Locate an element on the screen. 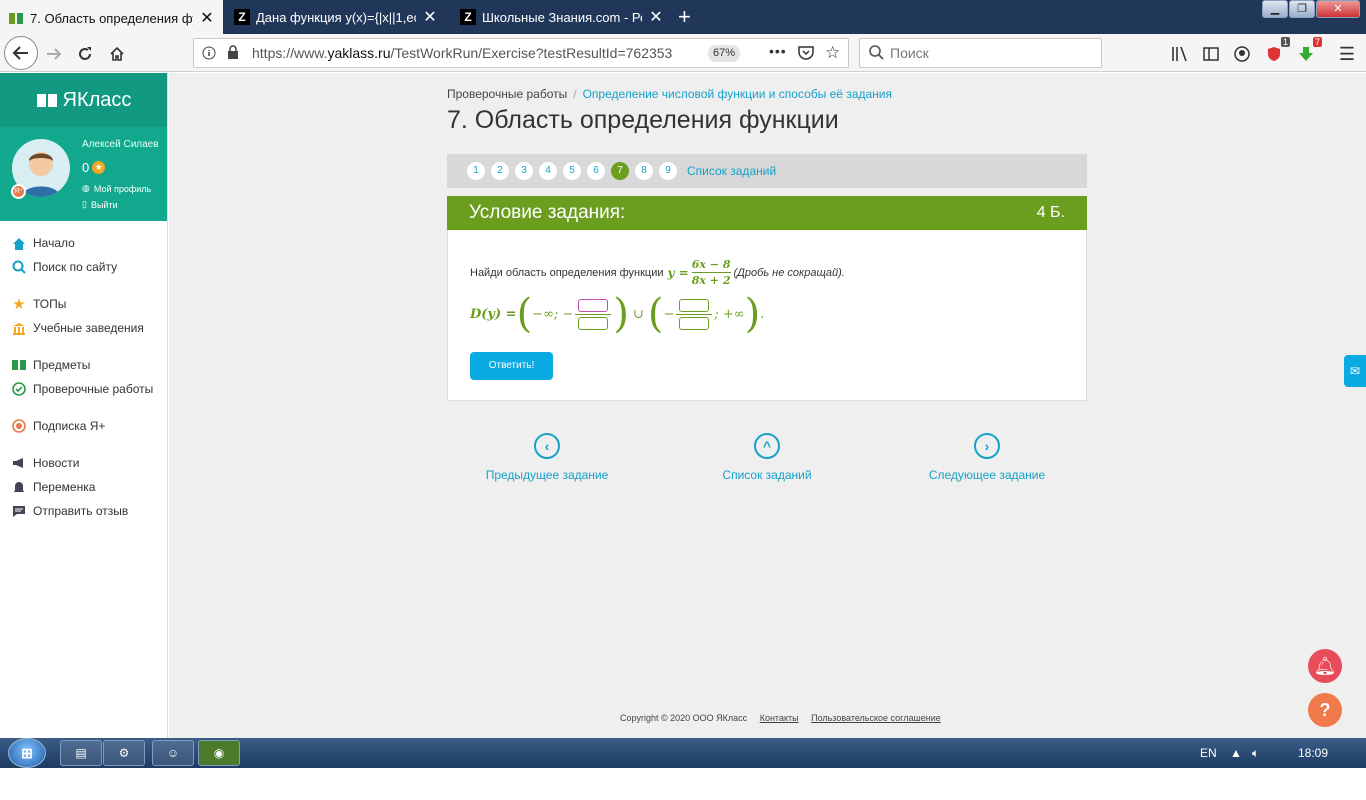 This screenshot has width=1366, height=800. school-icon is located at coordinates (19, 328).